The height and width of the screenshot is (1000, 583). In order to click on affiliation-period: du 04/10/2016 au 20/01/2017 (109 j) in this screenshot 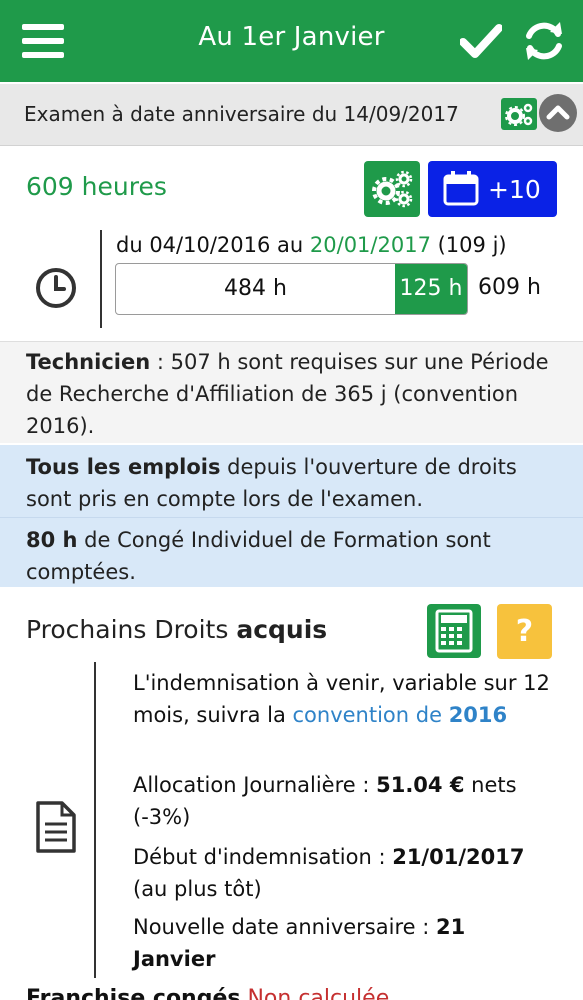, I will do `click(311, 245)`.